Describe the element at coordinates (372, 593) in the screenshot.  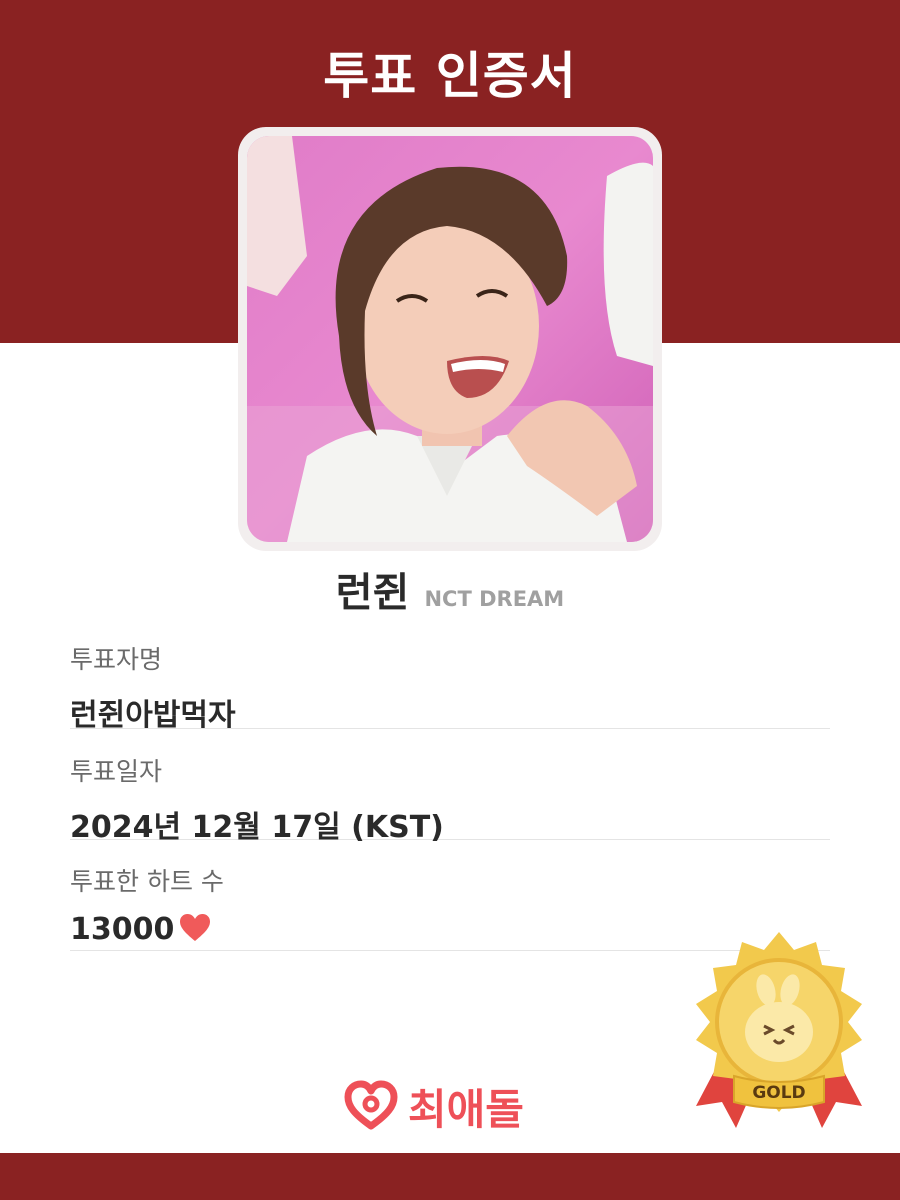
I see `idol-name: 런쥔` at that location.